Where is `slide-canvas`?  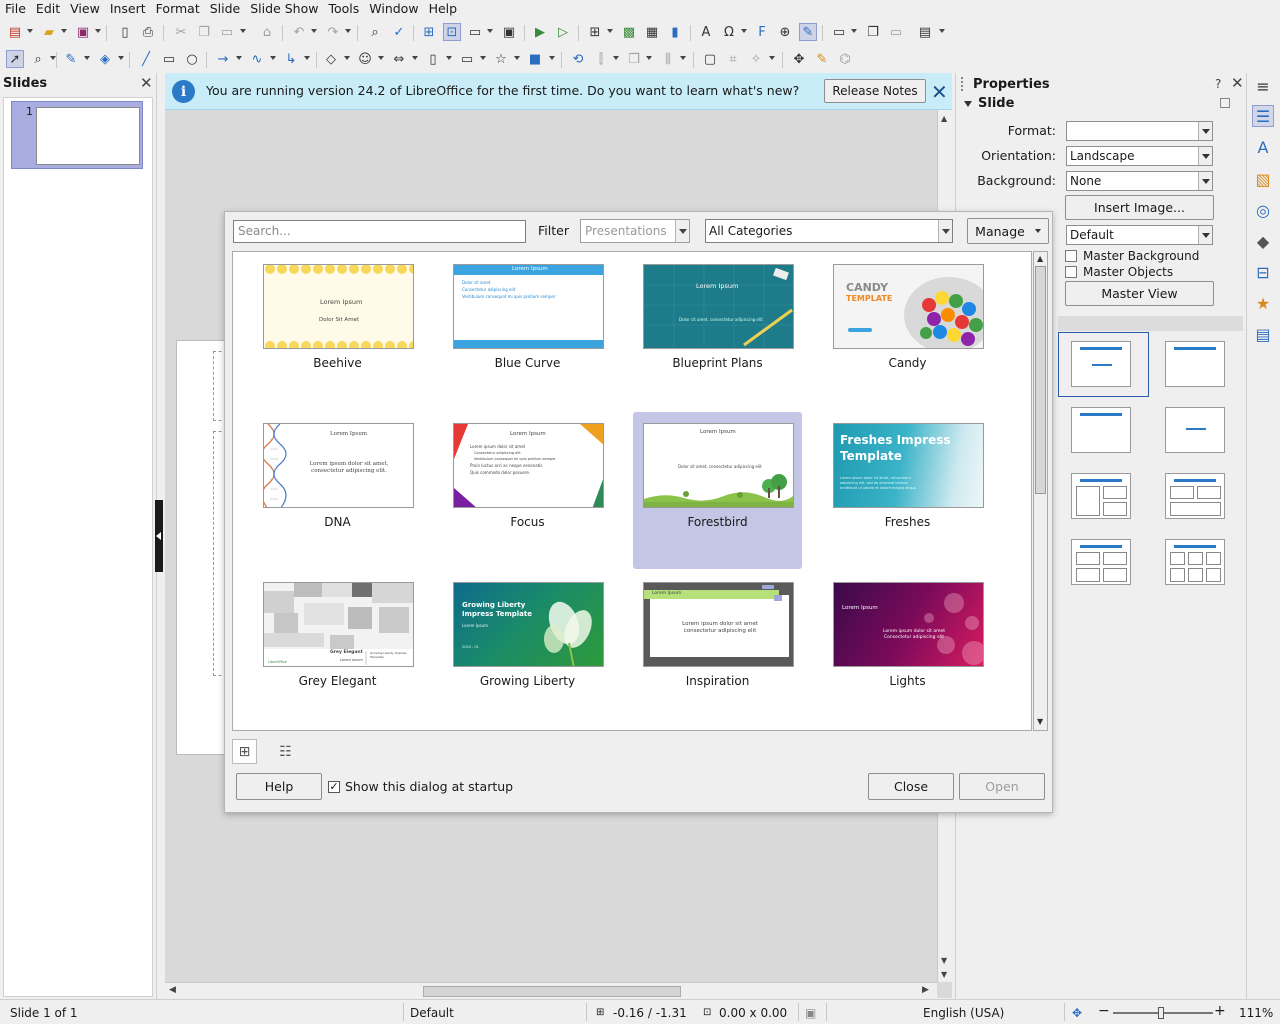 slide-canvas is located at coordinates (204, 547).